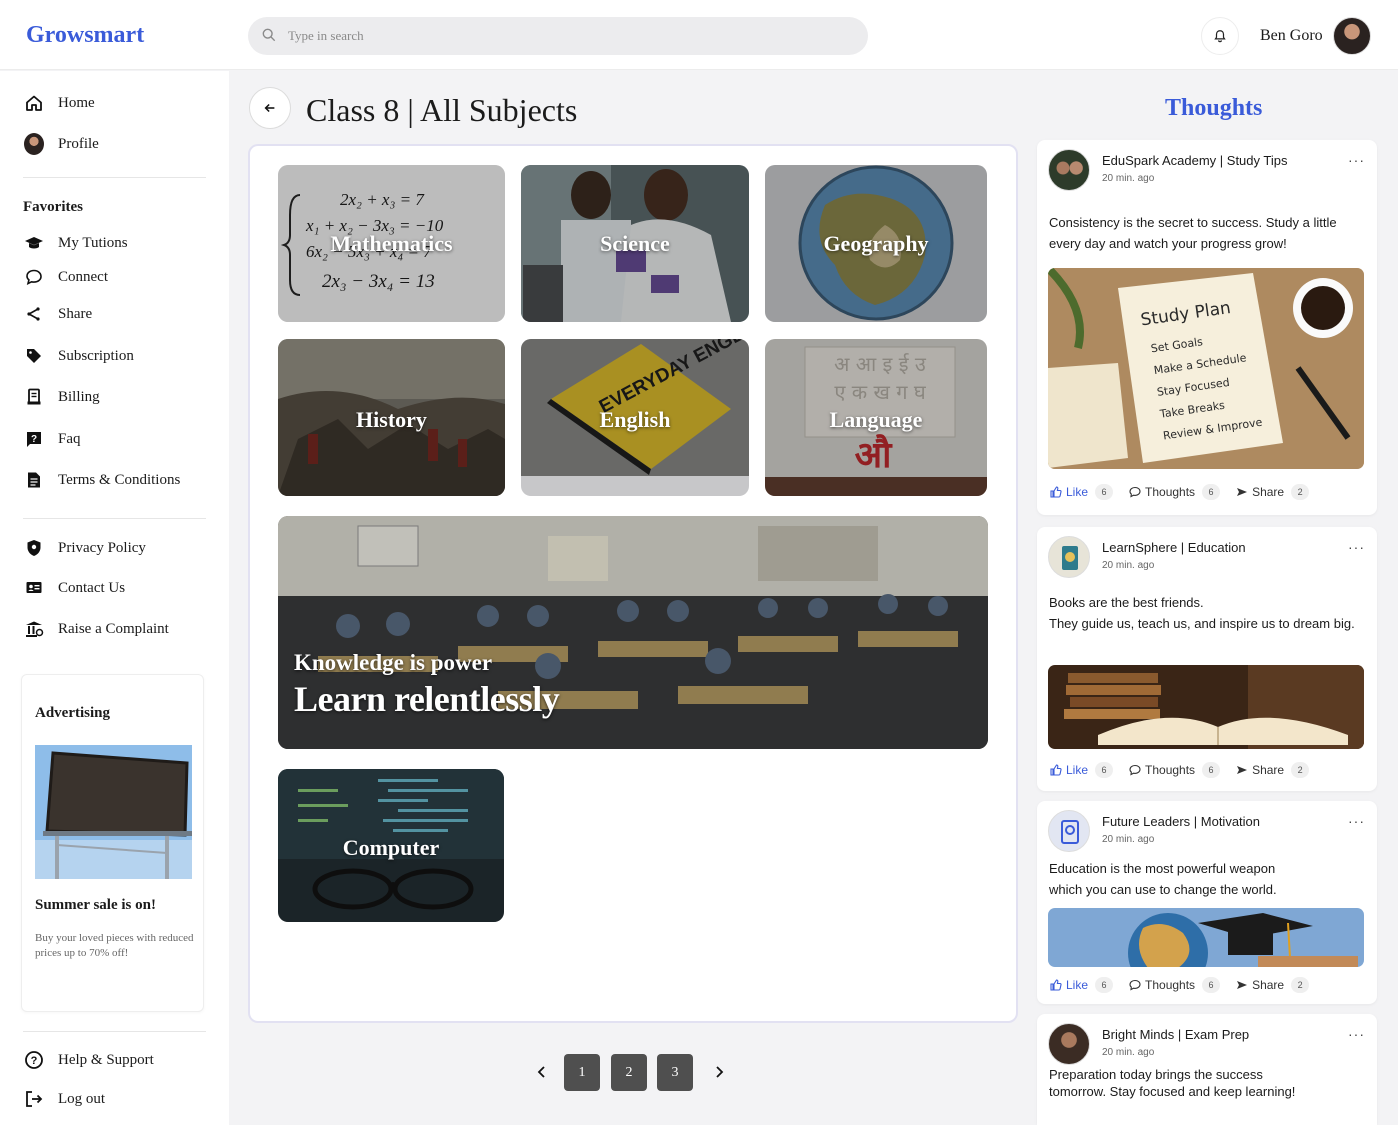  Describe the element at coordinates (106, 1059) in the screenshot. I see `sidebar-item-label: Help & Support` at that location.